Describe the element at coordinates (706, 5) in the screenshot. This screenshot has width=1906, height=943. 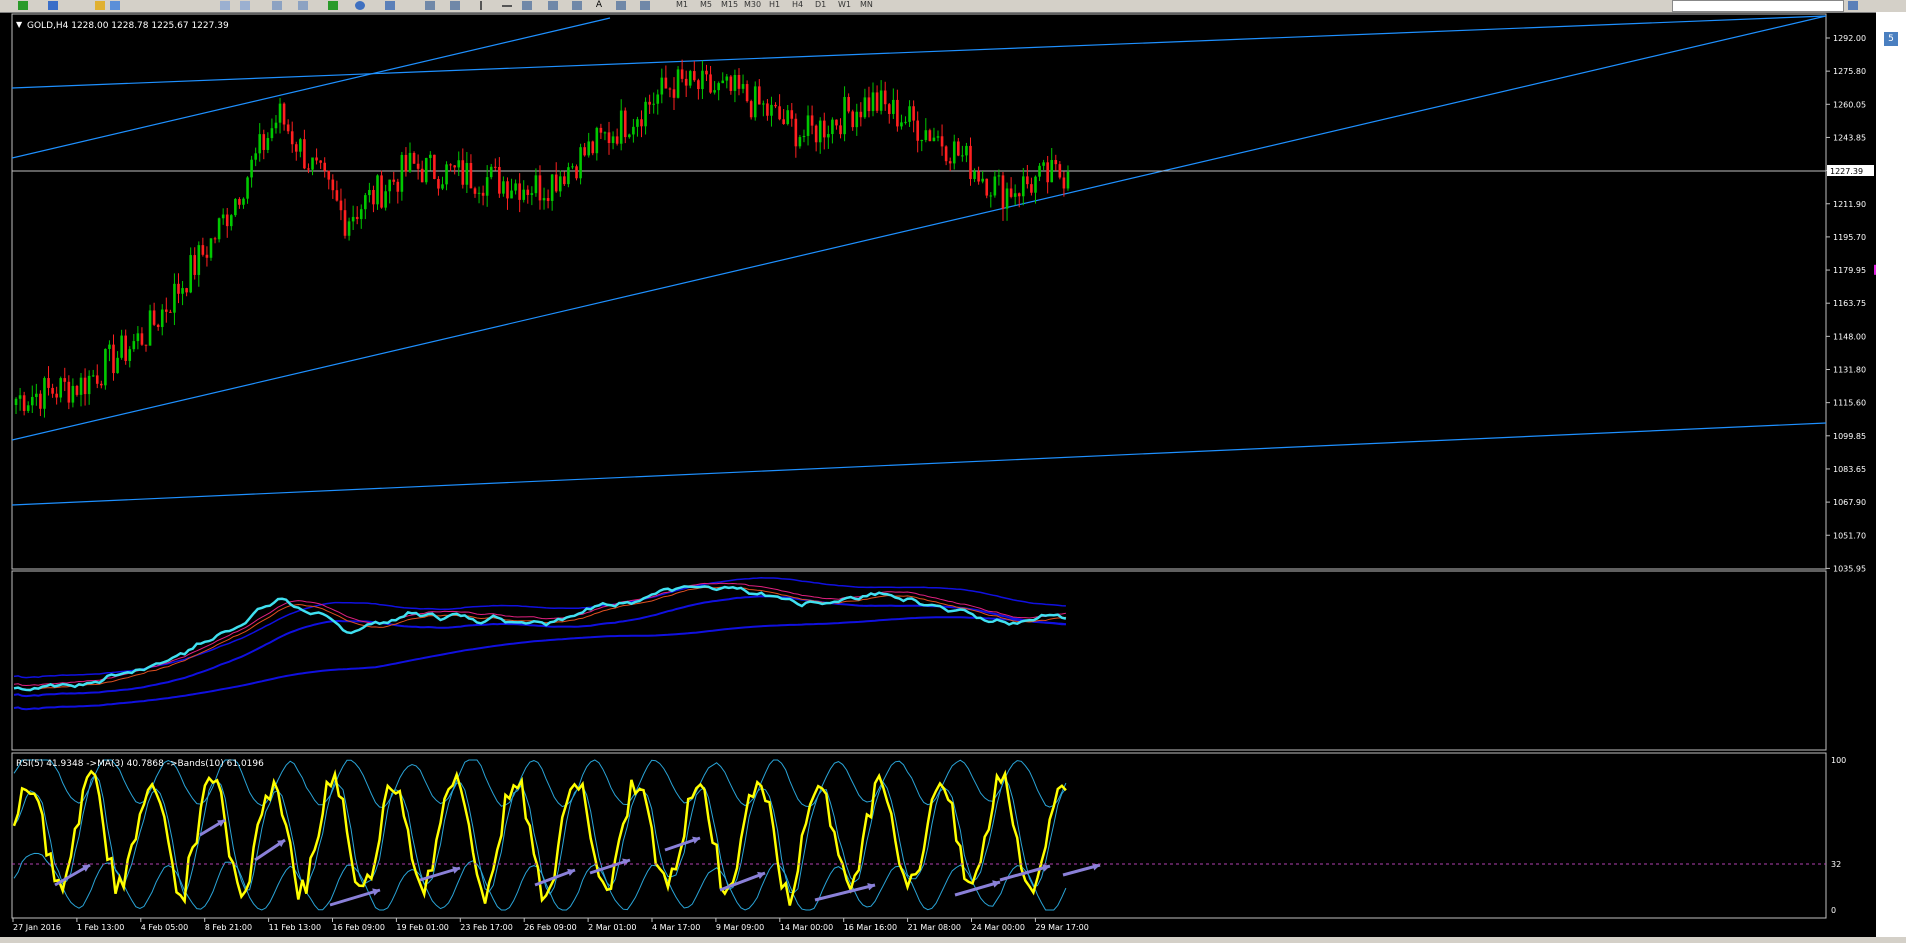
I see `timeframe-m5: M5` at that location.